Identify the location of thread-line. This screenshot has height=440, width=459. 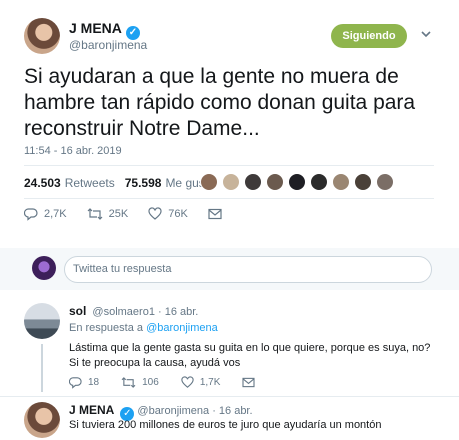
(42, 368).